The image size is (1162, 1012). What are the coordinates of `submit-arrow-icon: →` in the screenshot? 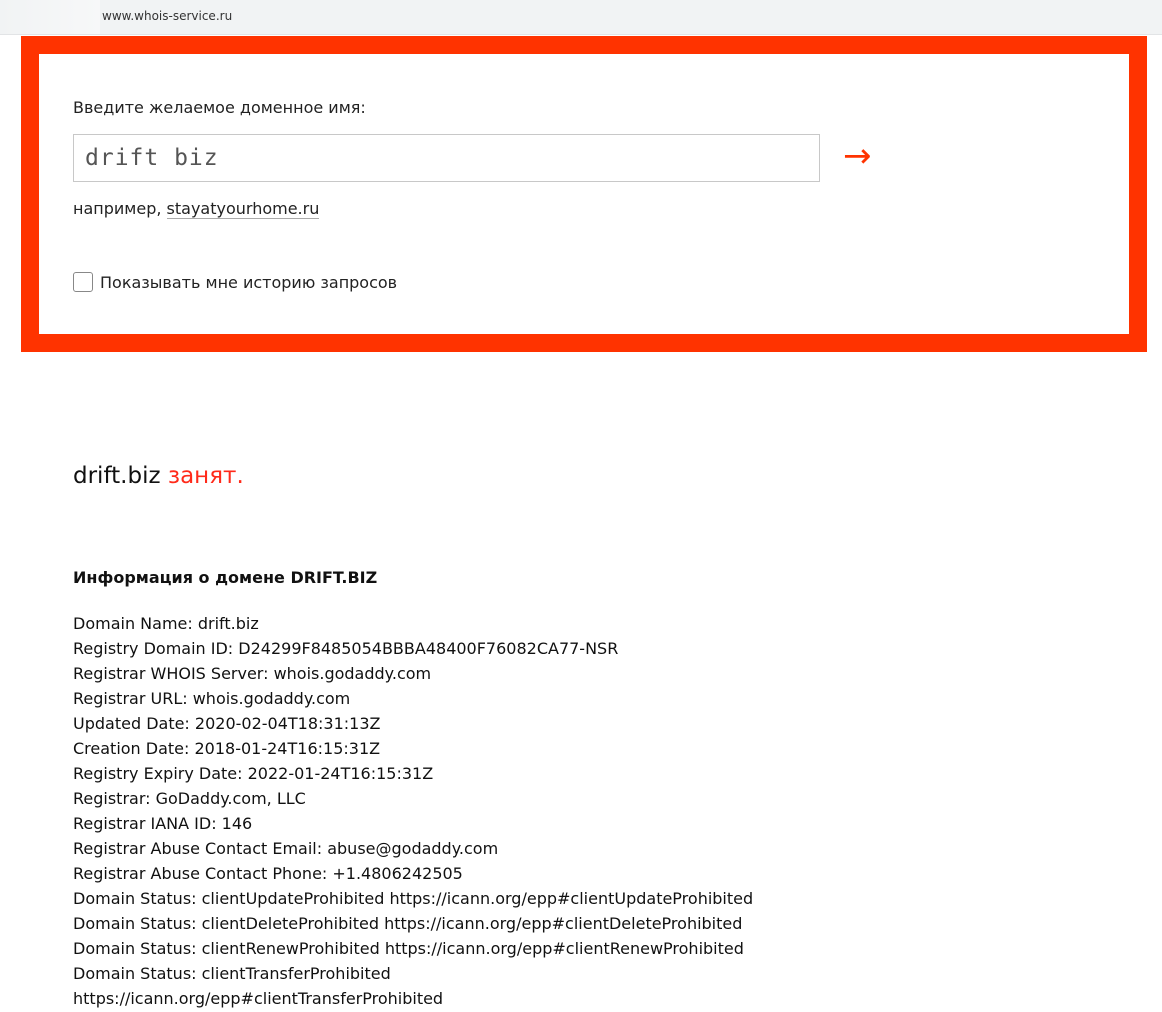 It's located at (857, 156).